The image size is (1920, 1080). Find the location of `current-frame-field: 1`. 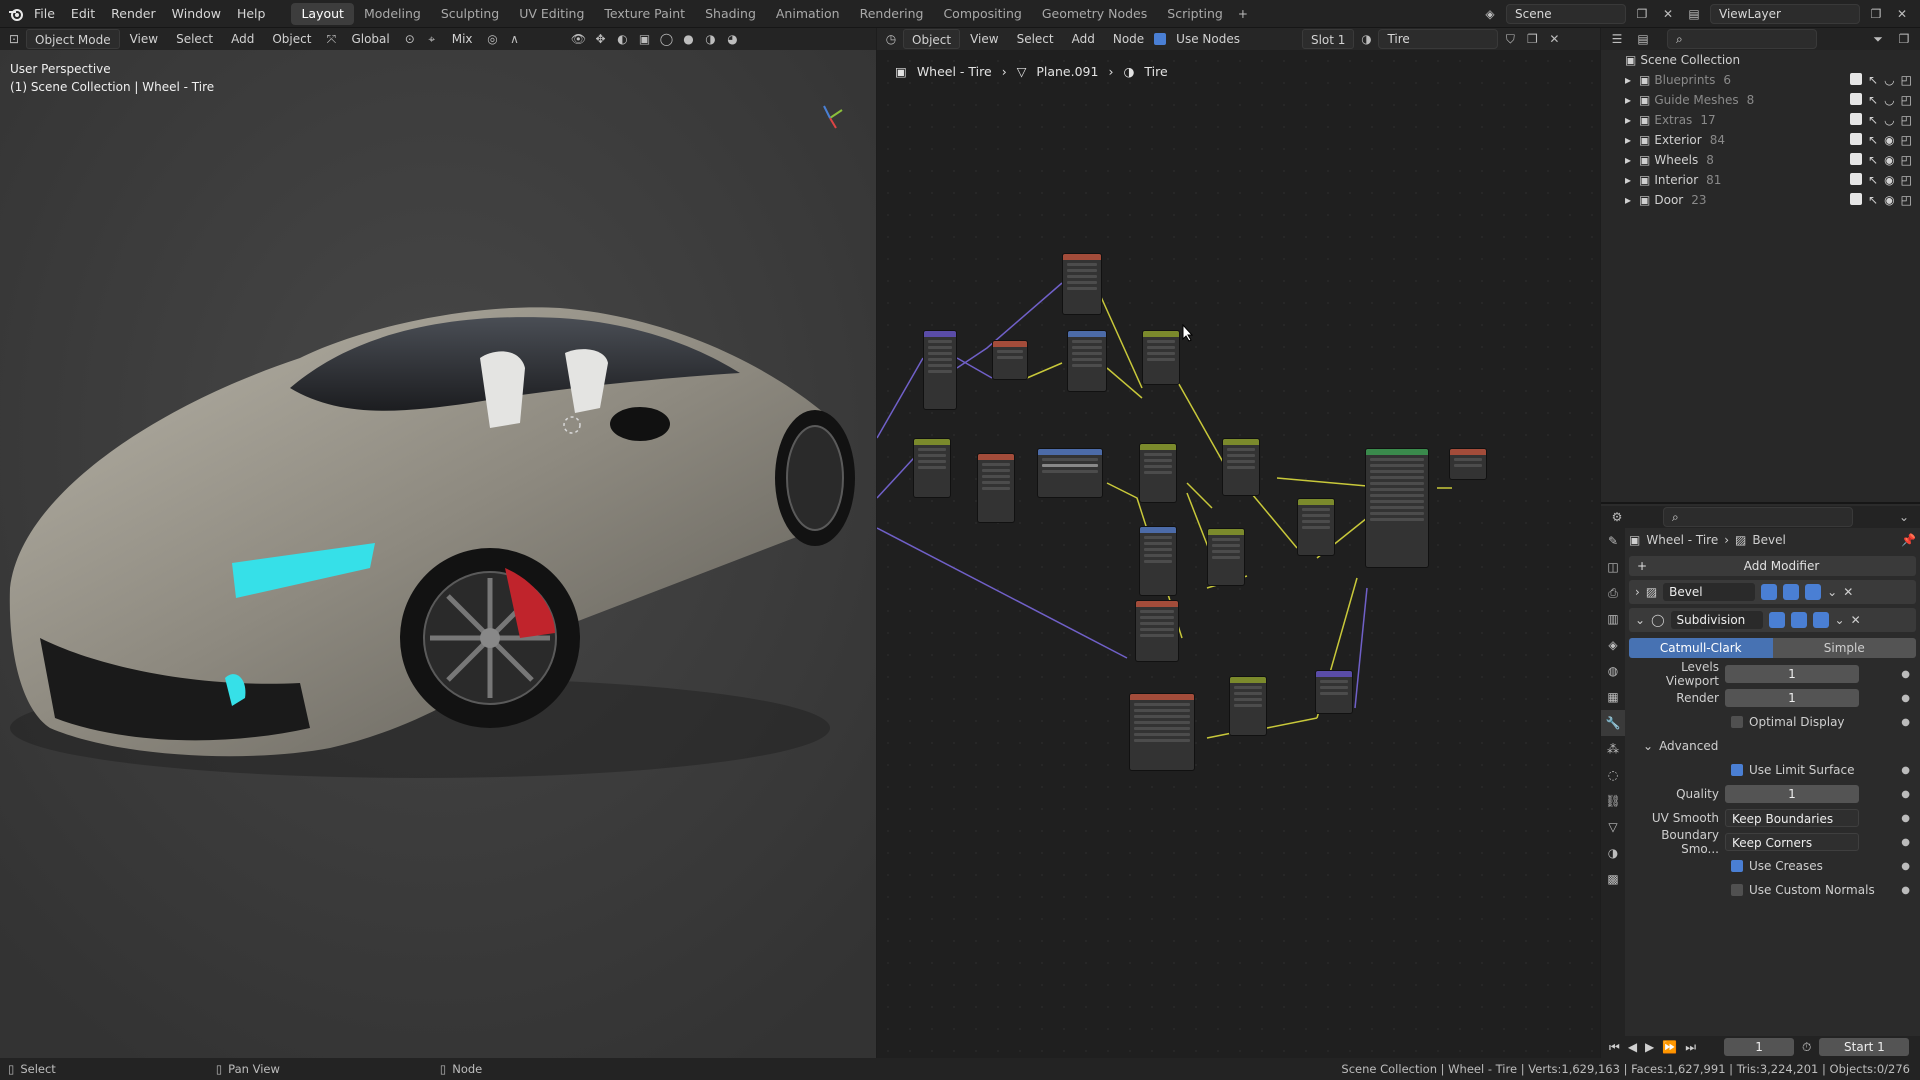

current-frame-field: 1 is located at coordinates (1759, 1047).